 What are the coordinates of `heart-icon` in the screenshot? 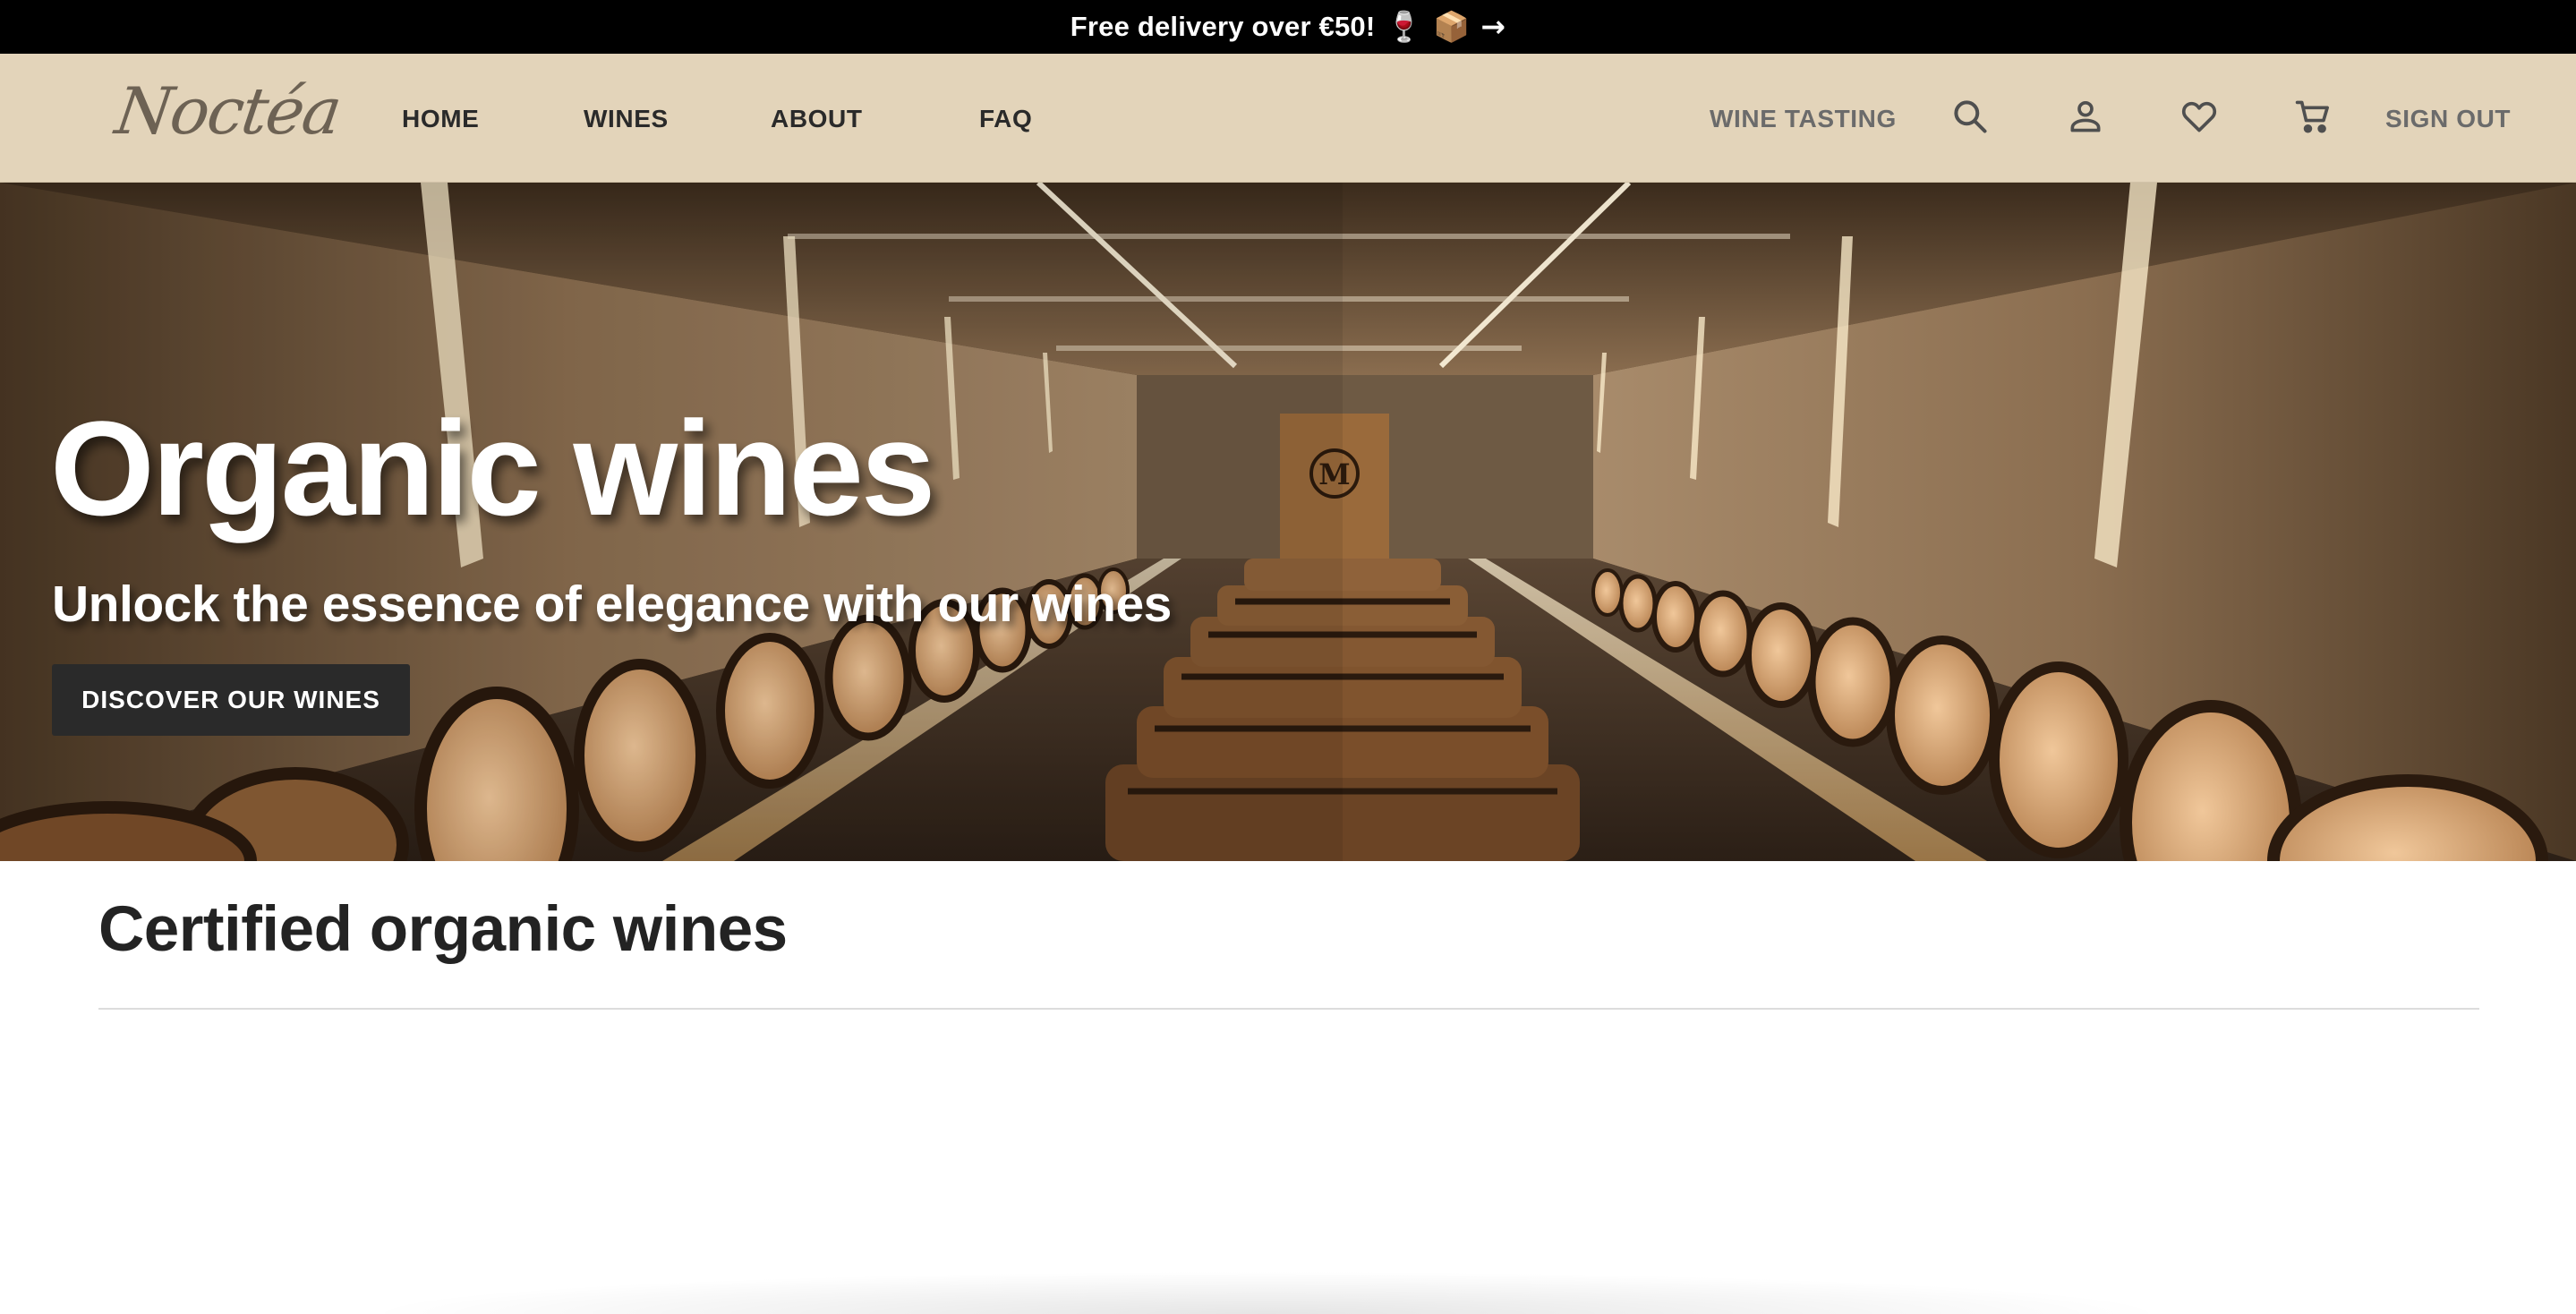 It's located at (2199, 116).